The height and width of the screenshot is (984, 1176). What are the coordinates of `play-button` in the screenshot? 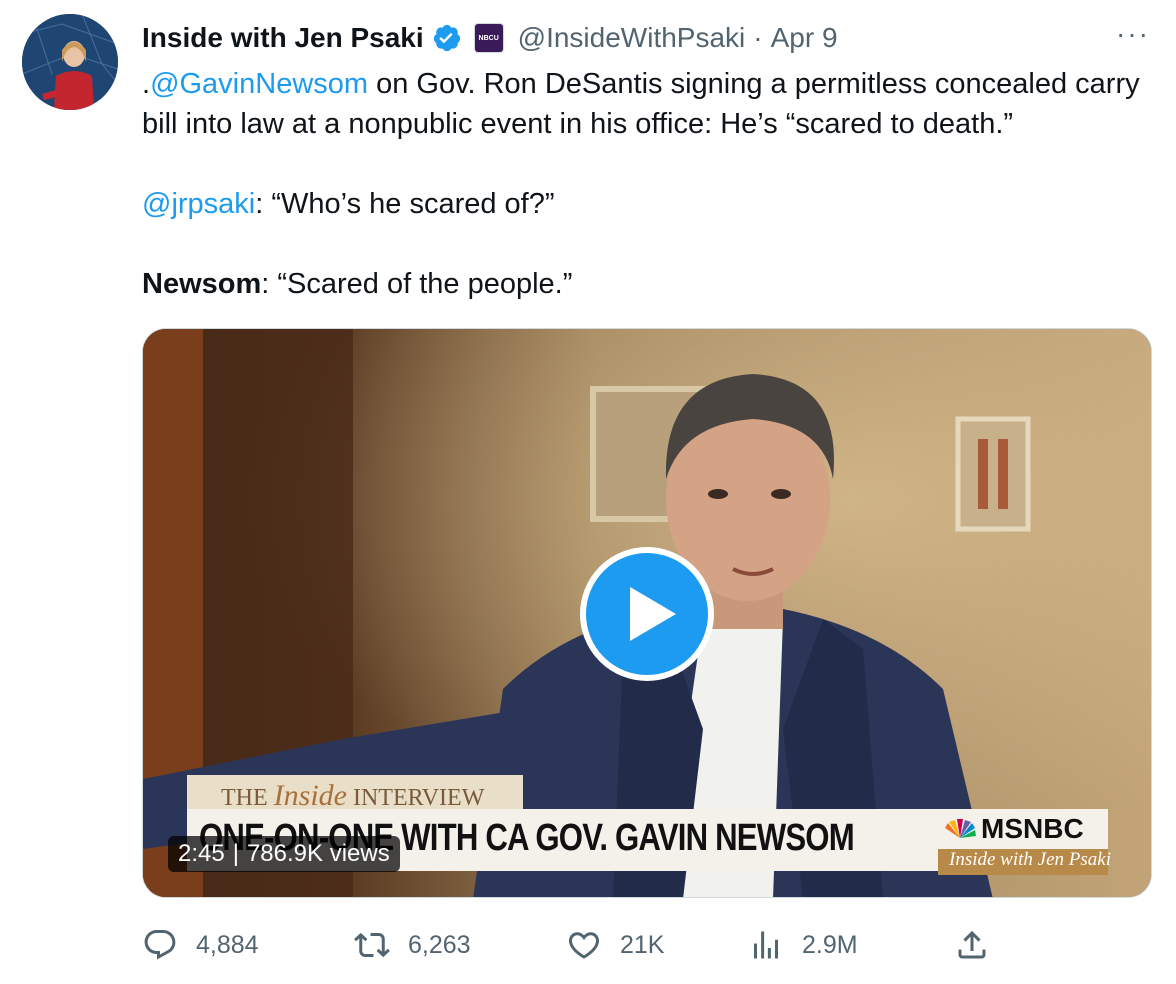 It's located at (647, 614).